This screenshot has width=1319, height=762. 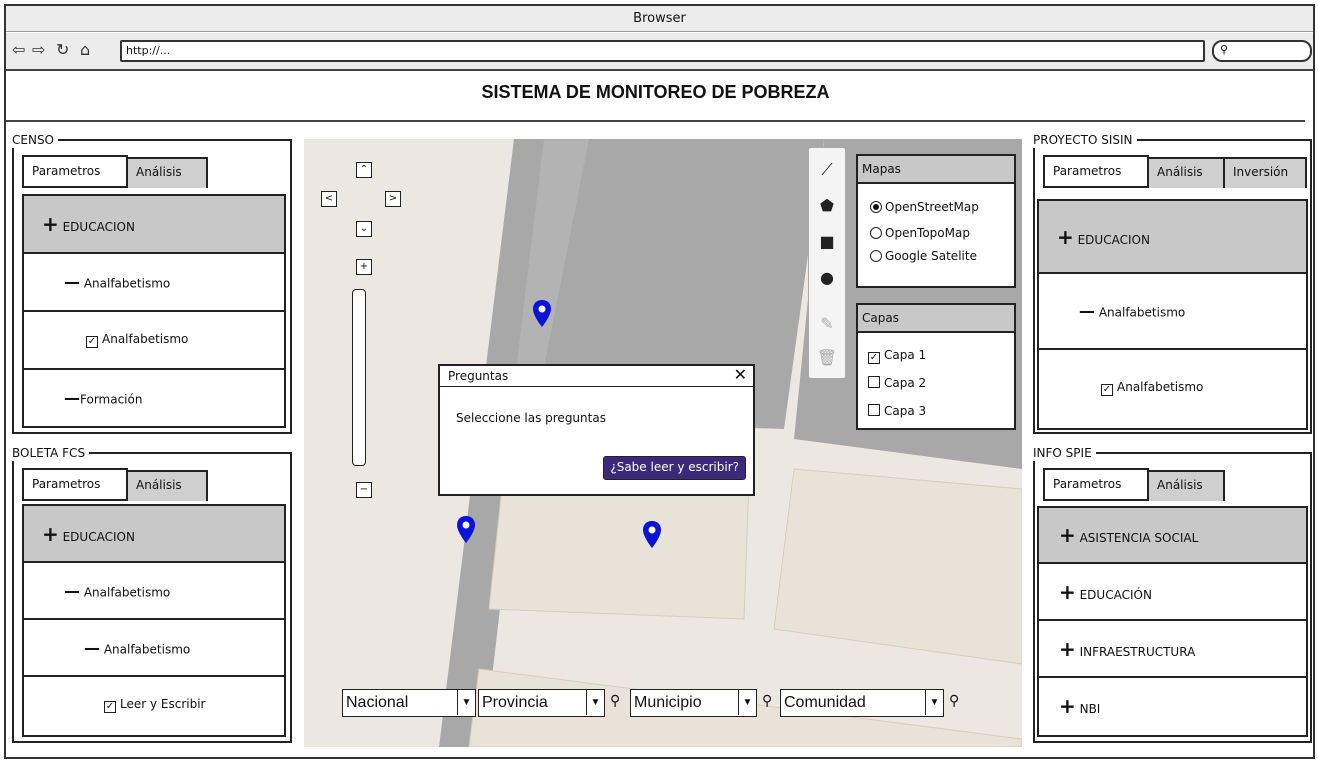 I want to click on back-icon: ⇦, so click(x=18, y=50).